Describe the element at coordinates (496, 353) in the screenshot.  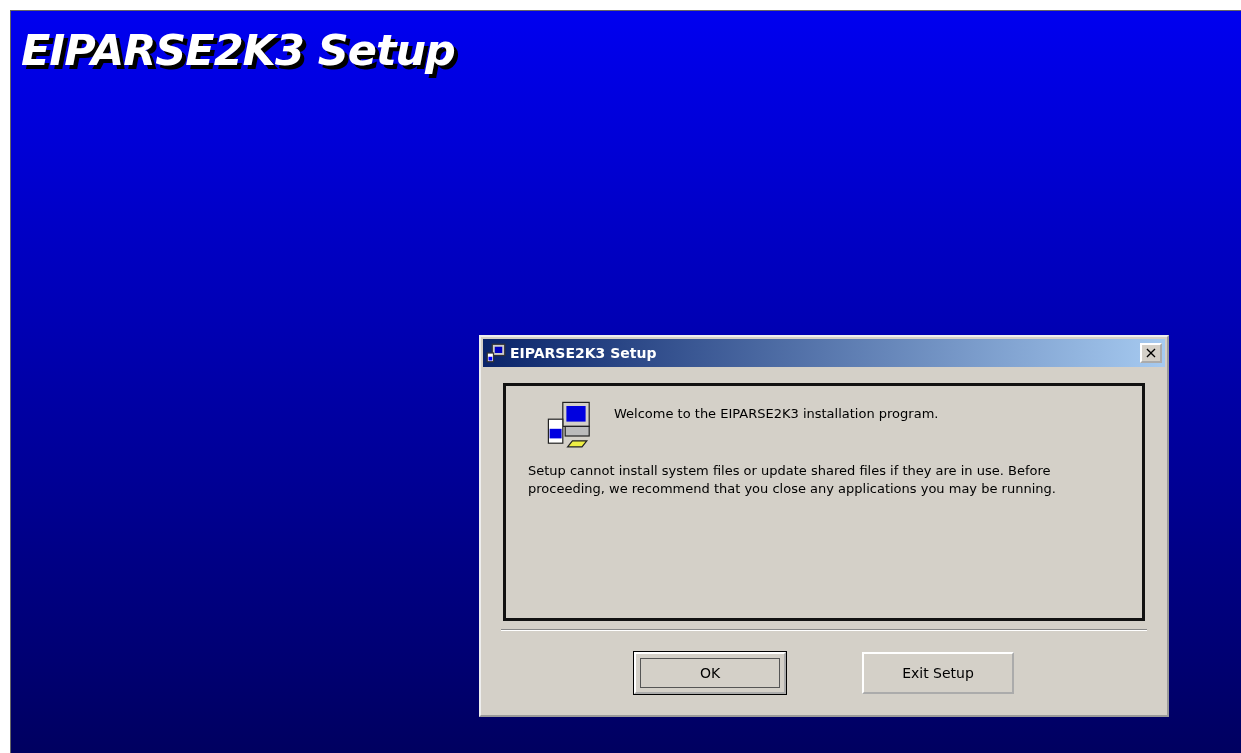
I see `computer-icon` at that location.